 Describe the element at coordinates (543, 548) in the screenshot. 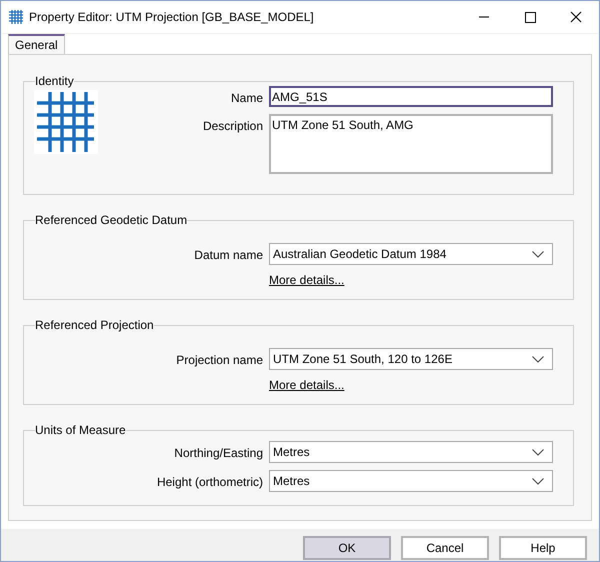

I see `dialog-button: Help` at that location.